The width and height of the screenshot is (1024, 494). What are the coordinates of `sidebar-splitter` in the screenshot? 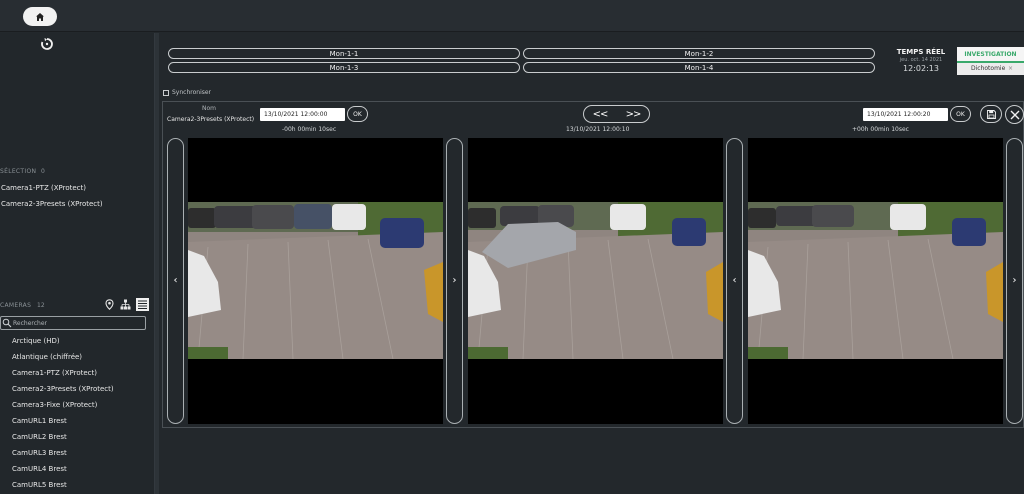 It's located at (157, 263).